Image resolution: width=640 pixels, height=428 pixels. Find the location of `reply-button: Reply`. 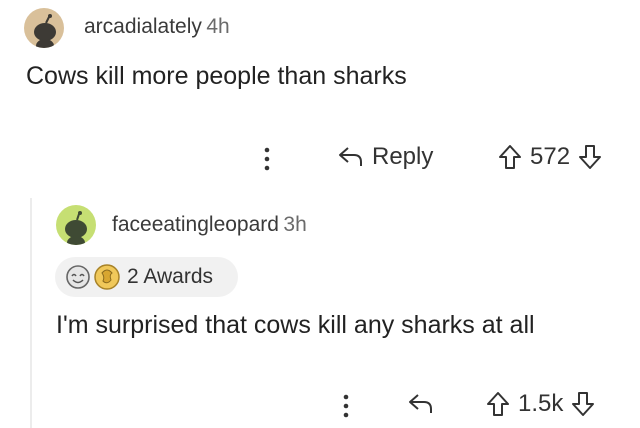

reply-button: Reply is located at coordinates (385, 157).